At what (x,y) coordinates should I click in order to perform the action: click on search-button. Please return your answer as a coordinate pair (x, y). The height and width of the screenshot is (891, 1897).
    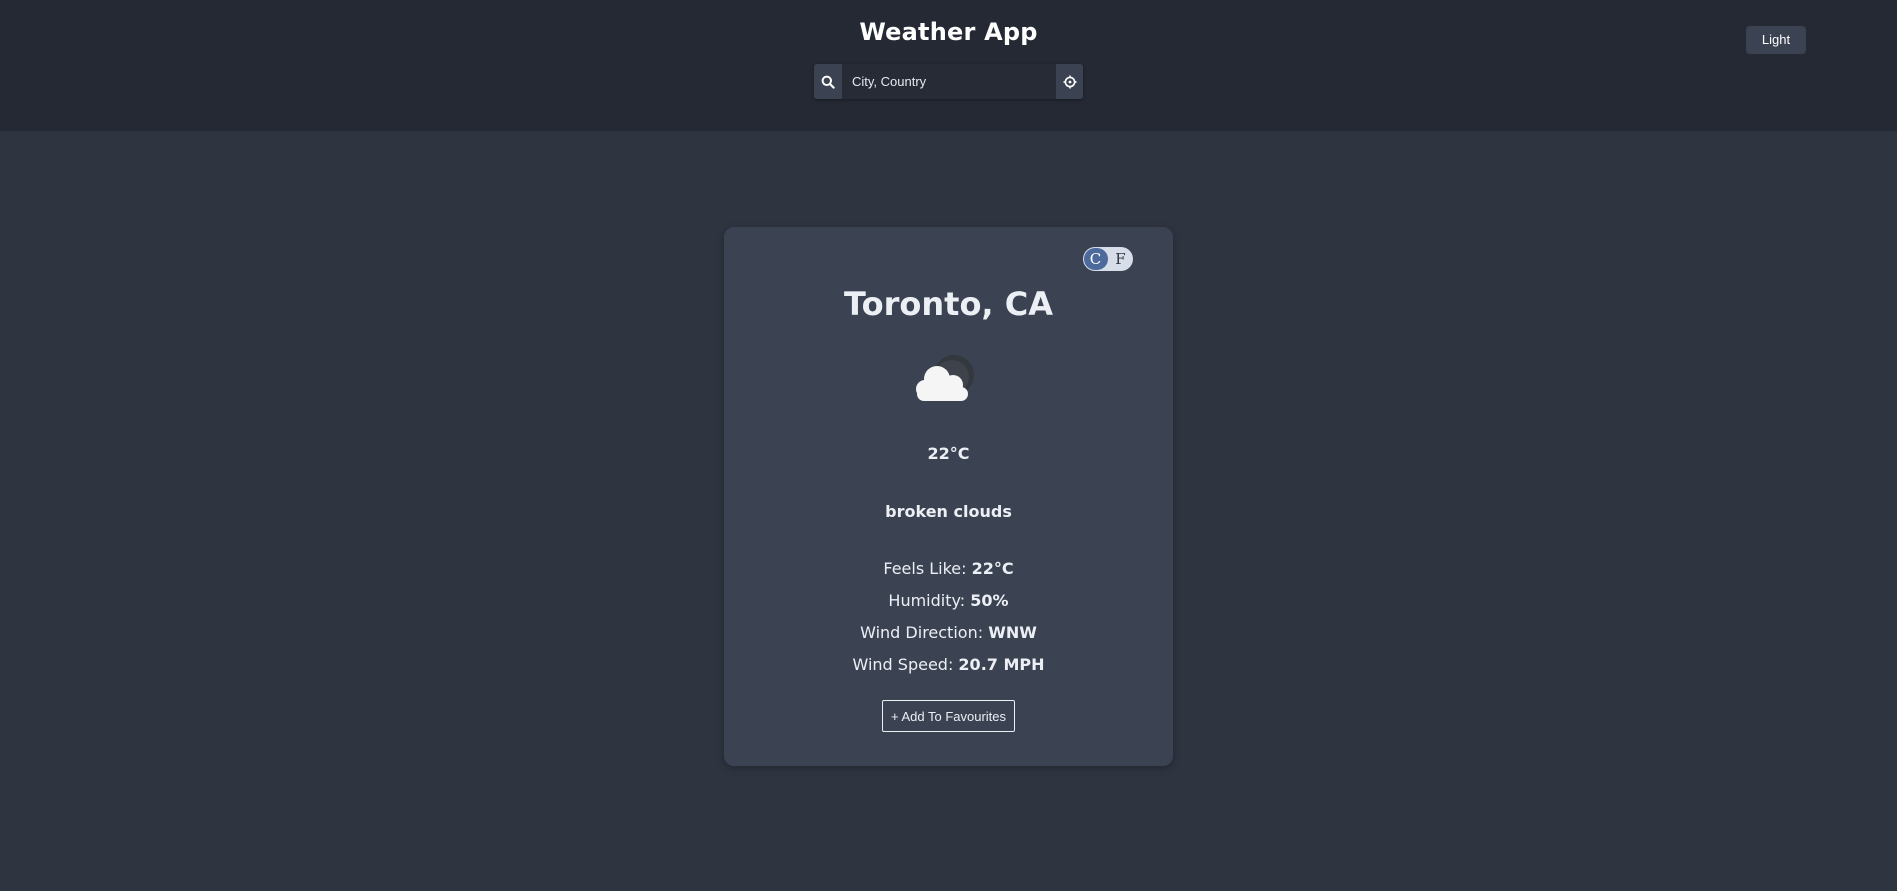
    Looking at the image, I should click on (828, 81).